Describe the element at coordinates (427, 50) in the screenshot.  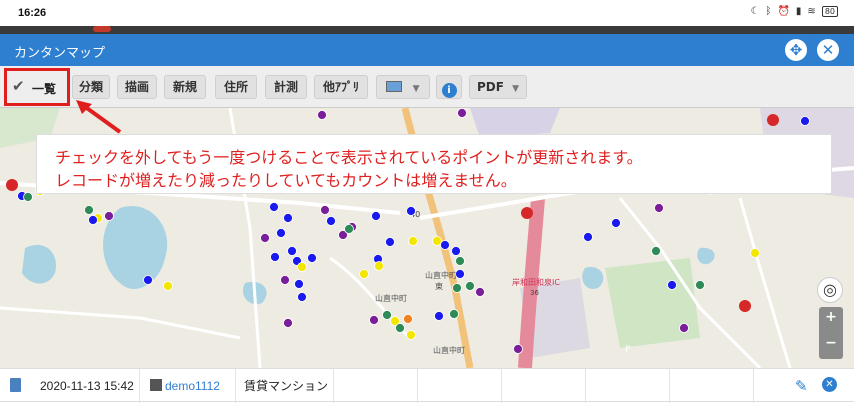
I see `dialog-header: カンタンマップ ✥ ✕` at that location.